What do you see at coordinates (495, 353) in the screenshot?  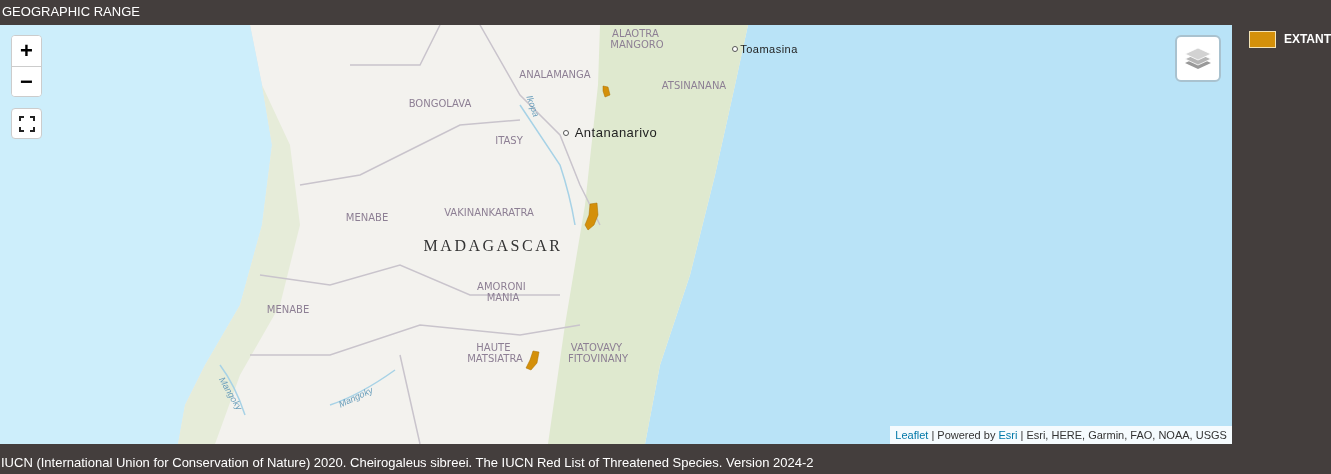 I see `region-label: HAUTE MATSIATRA` at bounding box center [495, 353].